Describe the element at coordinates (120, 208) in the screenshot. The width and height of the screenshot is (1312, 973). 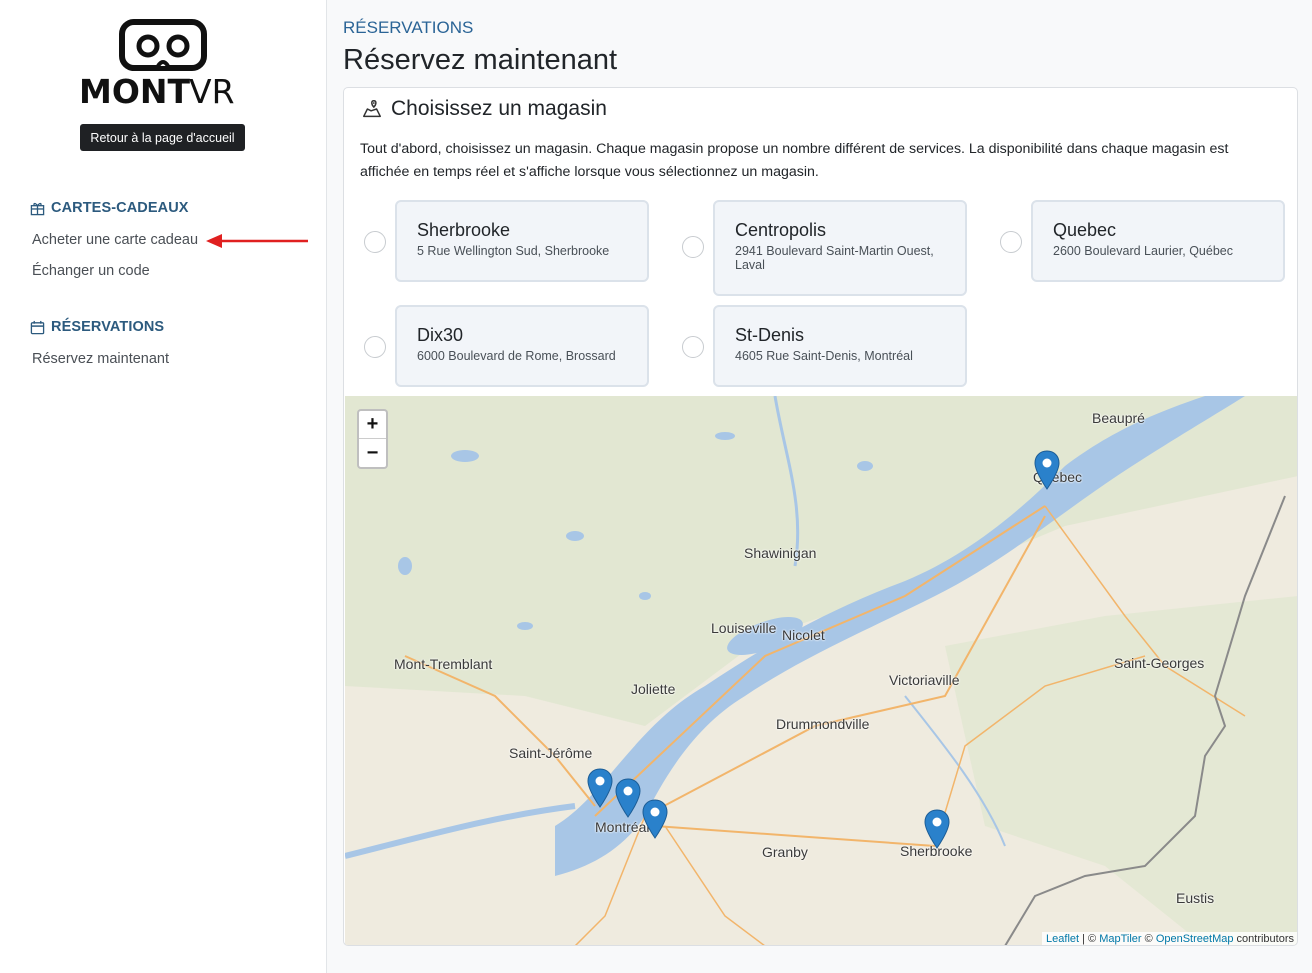
I see `gift-cards-heading: CARTES-CADEAUX` at that location.